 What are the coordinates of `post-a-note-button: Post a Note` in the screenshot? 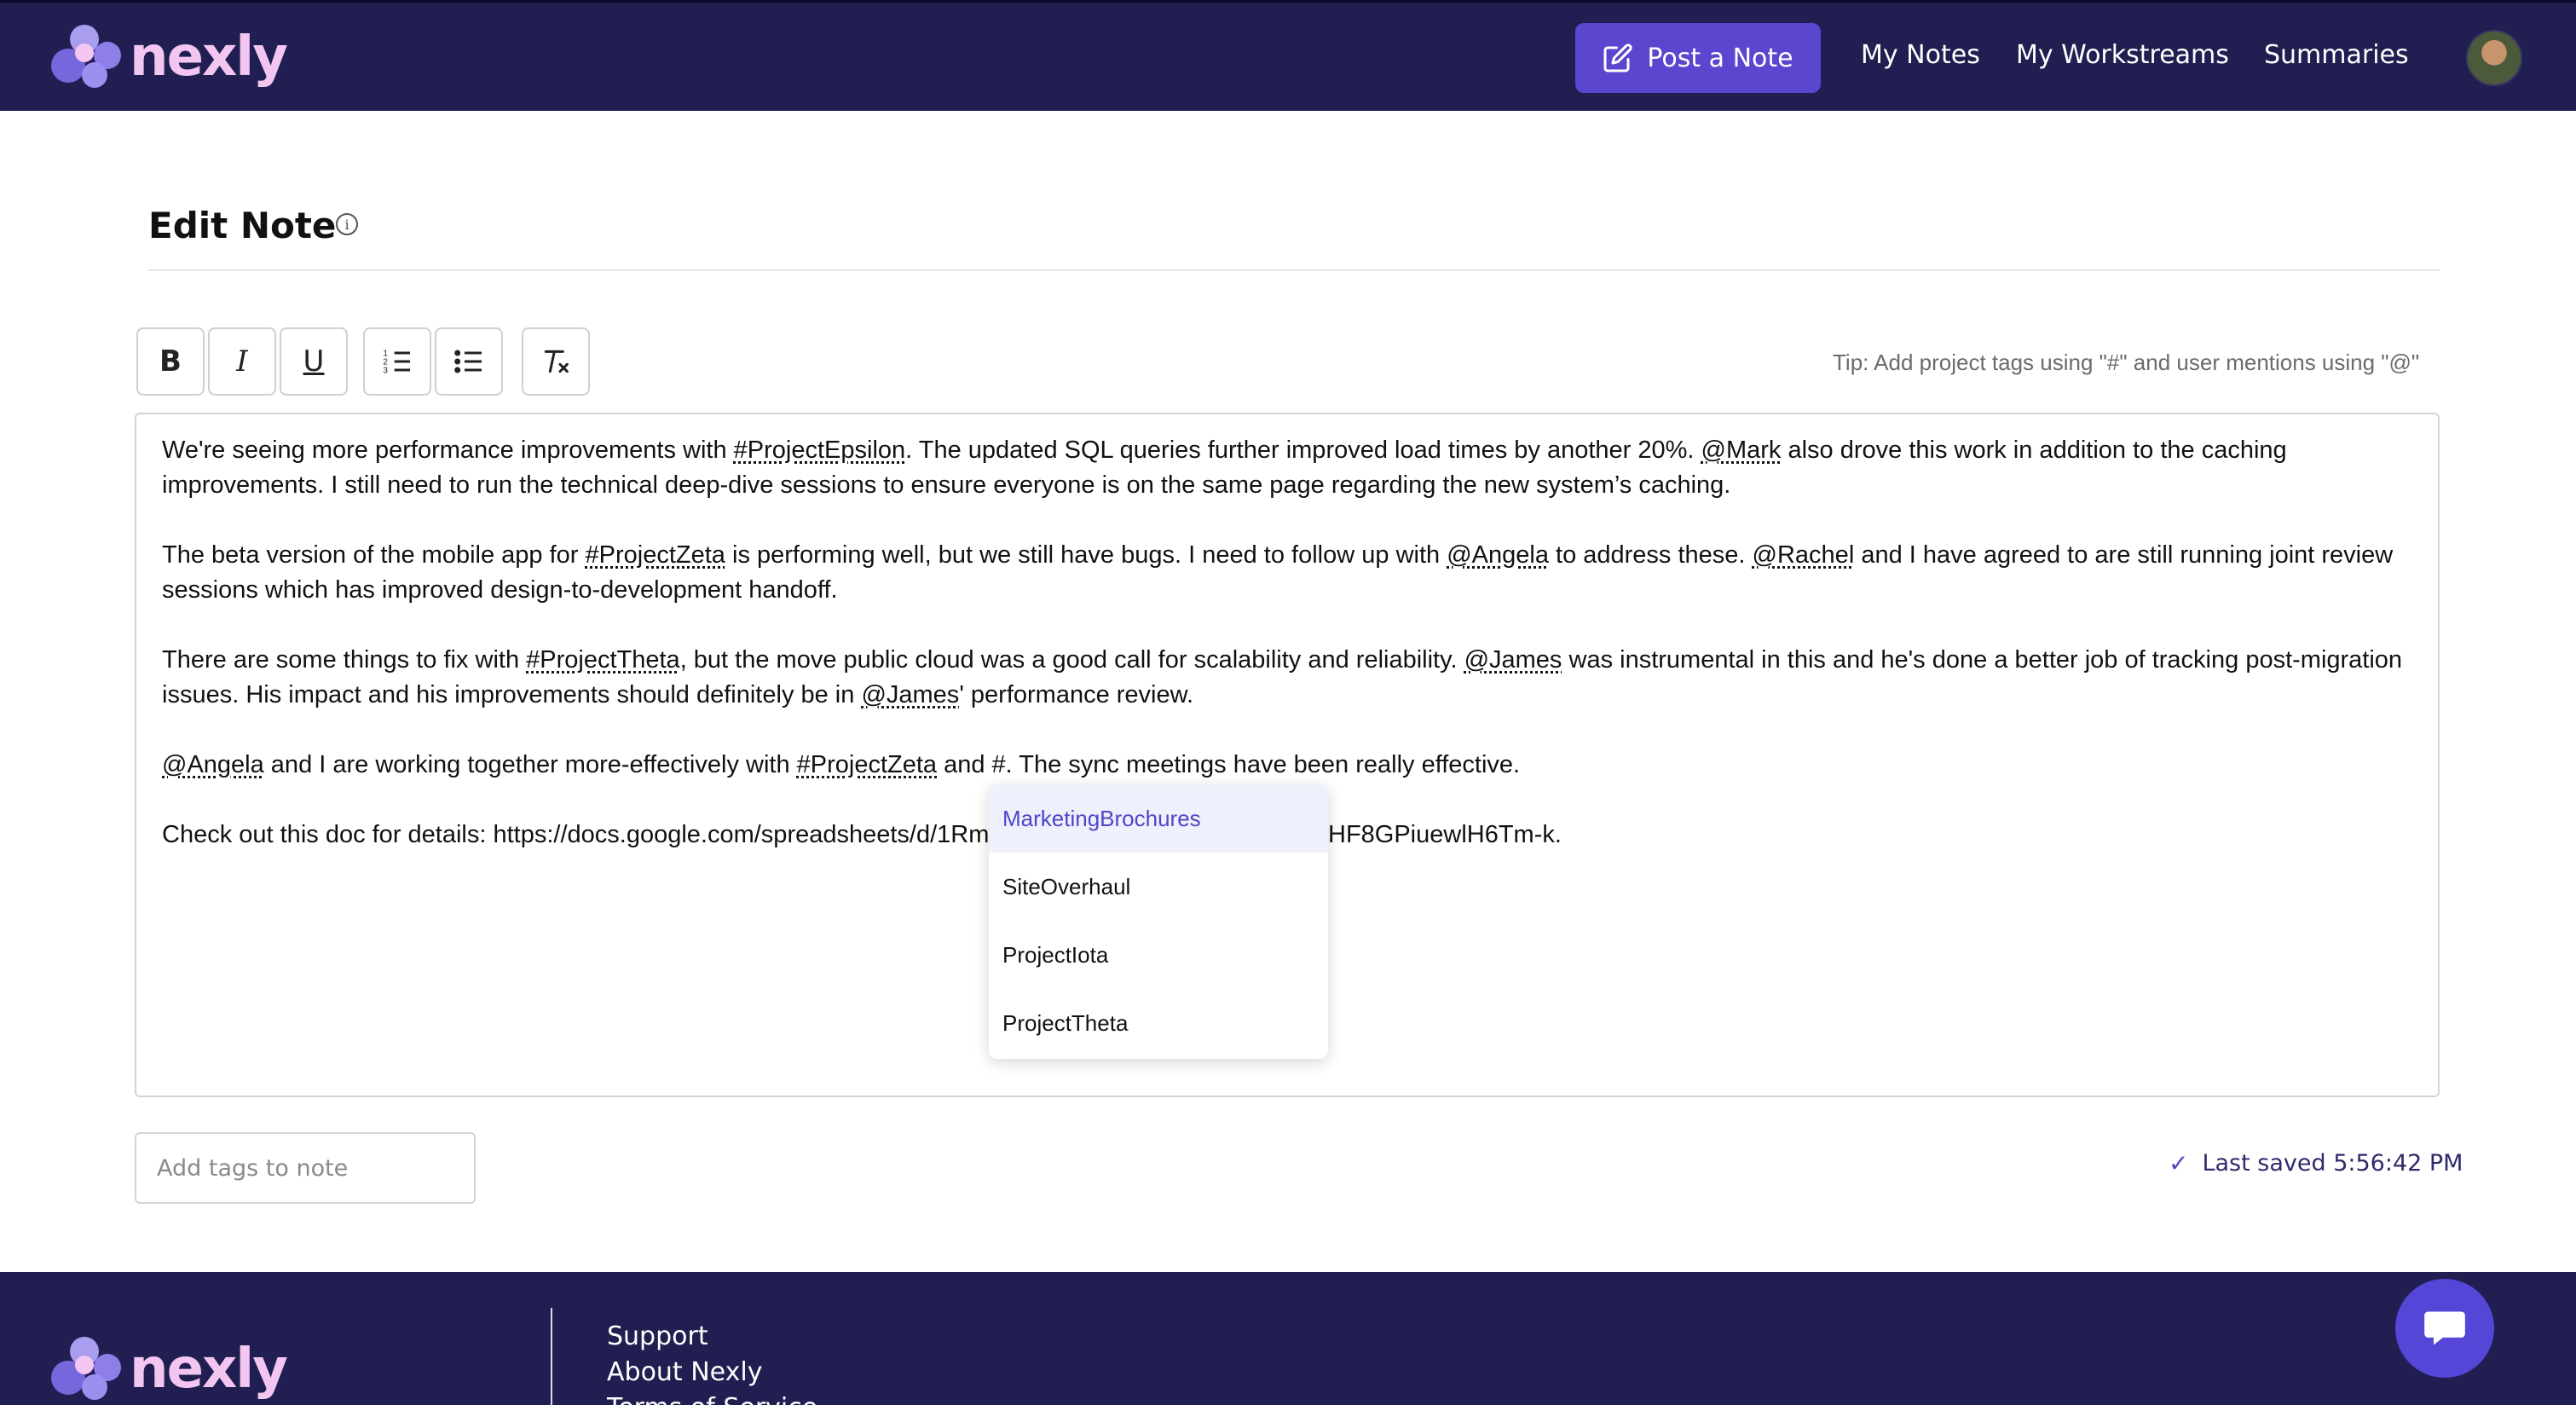 It's located at (1698, 58).